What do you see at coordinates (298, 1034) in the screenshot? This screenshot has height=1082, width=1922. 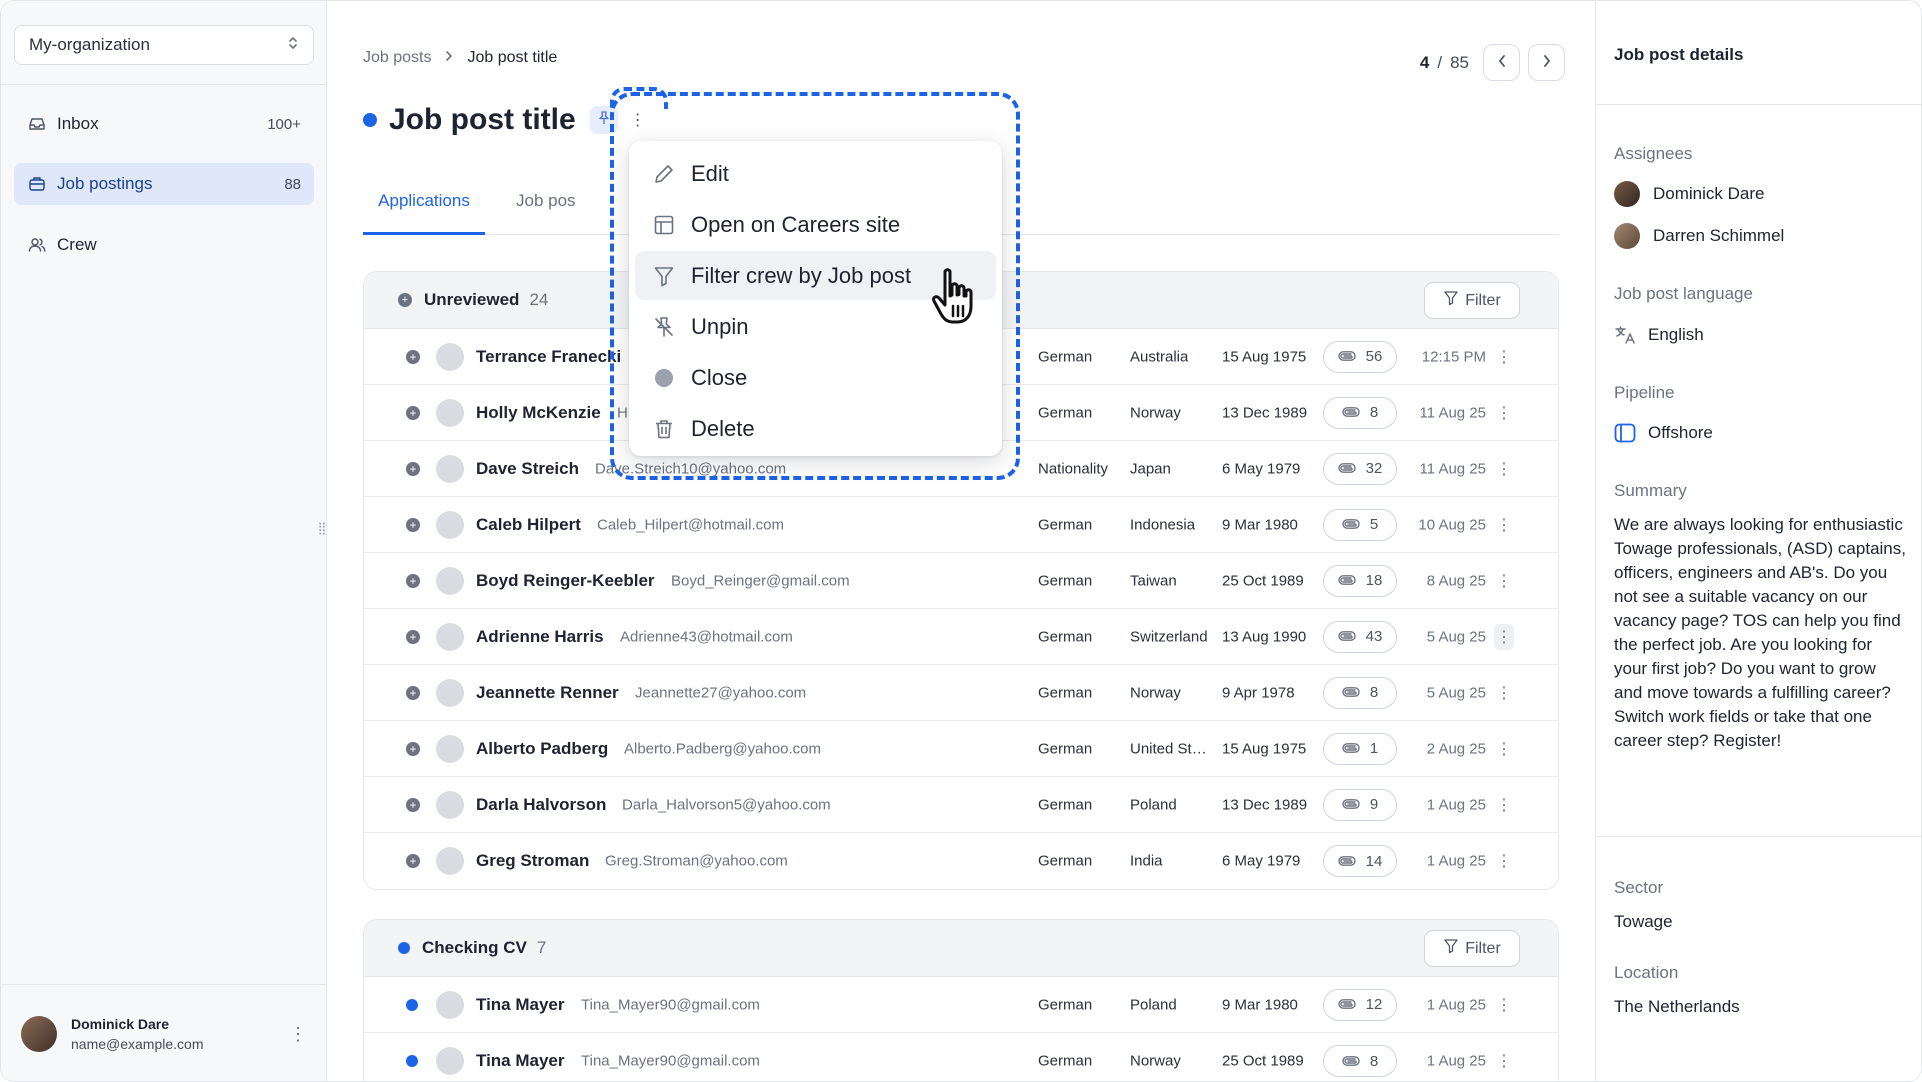 I see `user-menu-icon: ⋮` at bounding box center [298, 1034].